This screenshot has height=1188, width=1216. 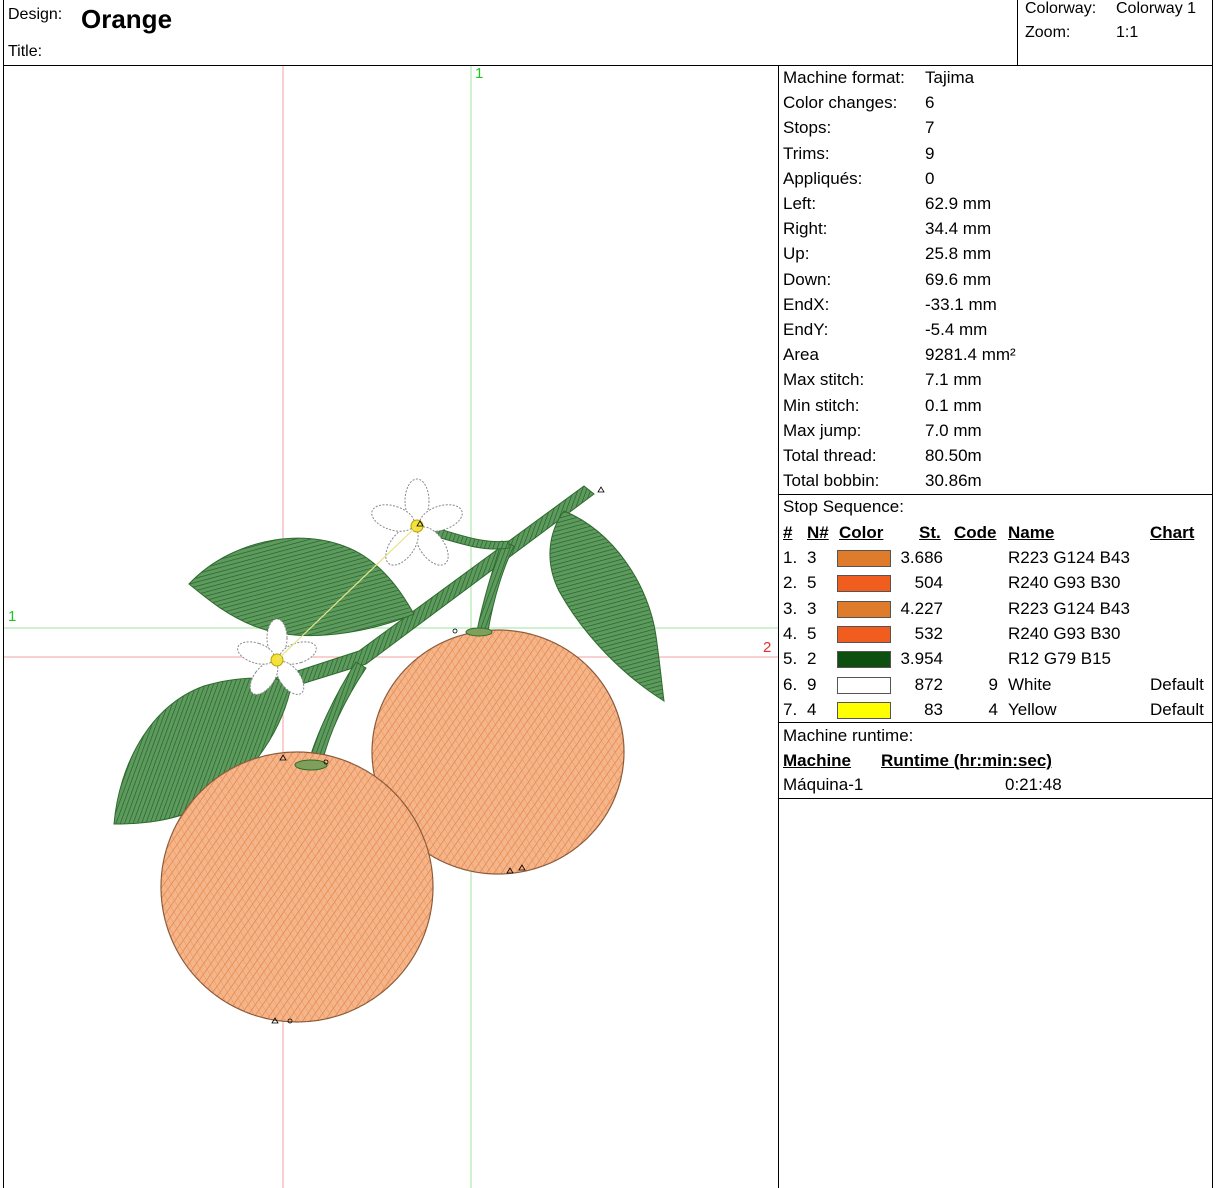 What do you see at coordinates (958, 254) in the screenshot?
I see `machine-info-value: 25.8 mm` at bounding box center [958, 254].